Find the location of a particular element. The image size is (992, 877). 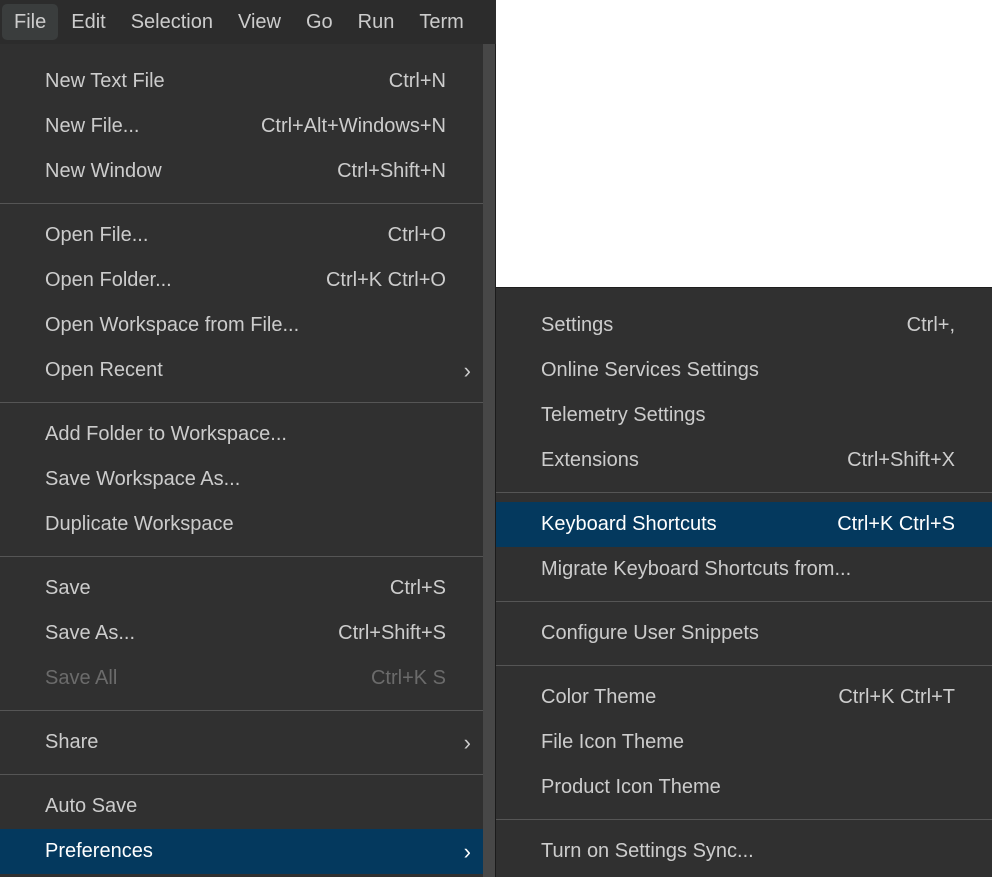

menu-item-share: Share › is located at coordinates (241, 742).